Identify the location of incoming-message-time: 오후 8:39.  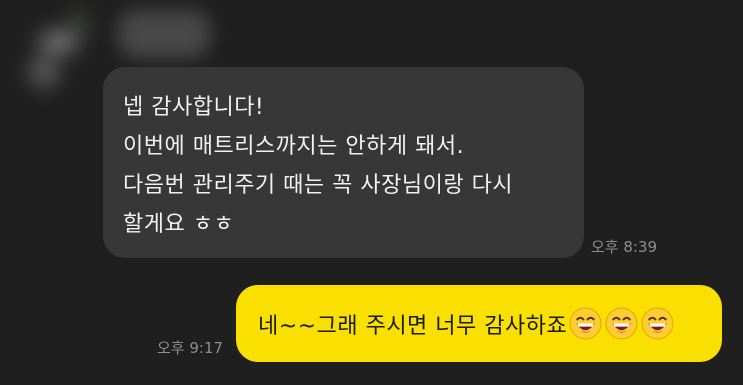
(624, 247).